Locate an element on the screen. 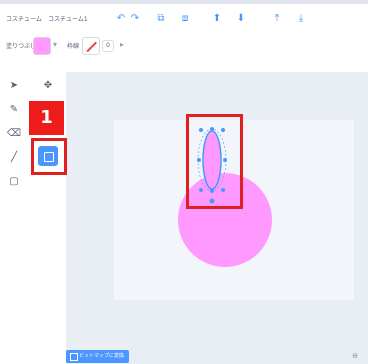  zoom-icon: ⊖ is located at coordinates (355, 356).